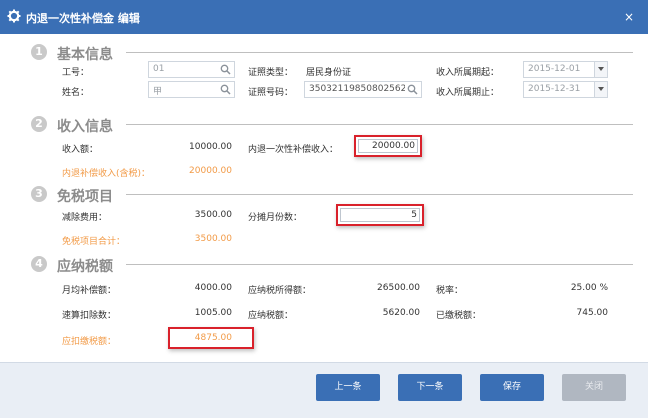  I want to click on dialog-titlebar: 内退一次性补偿金 编辑 ×, so click(324, 17).